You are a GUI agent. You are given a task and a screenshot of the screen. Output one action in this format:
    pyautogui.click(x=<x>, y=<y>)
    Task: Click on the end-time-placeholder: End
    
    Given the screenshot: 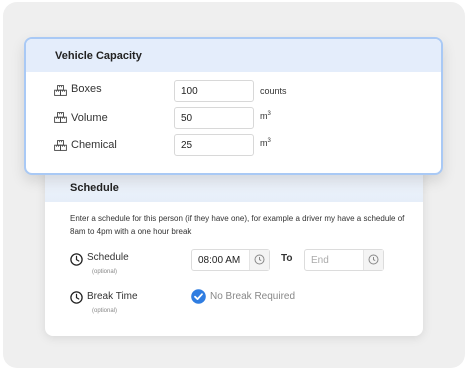 What is the action you would take?
    pyautogui.click(x=320, y=260)
    